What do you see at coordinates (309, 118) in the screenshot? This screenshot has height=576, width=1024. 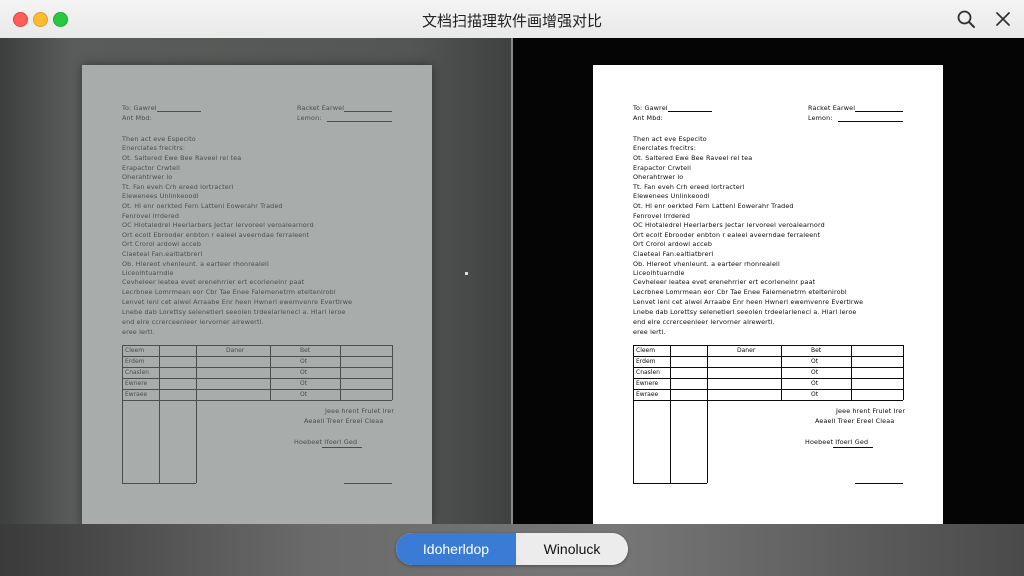 I see `doc-header-date: Lemon:` at bounding box center [309, 118].